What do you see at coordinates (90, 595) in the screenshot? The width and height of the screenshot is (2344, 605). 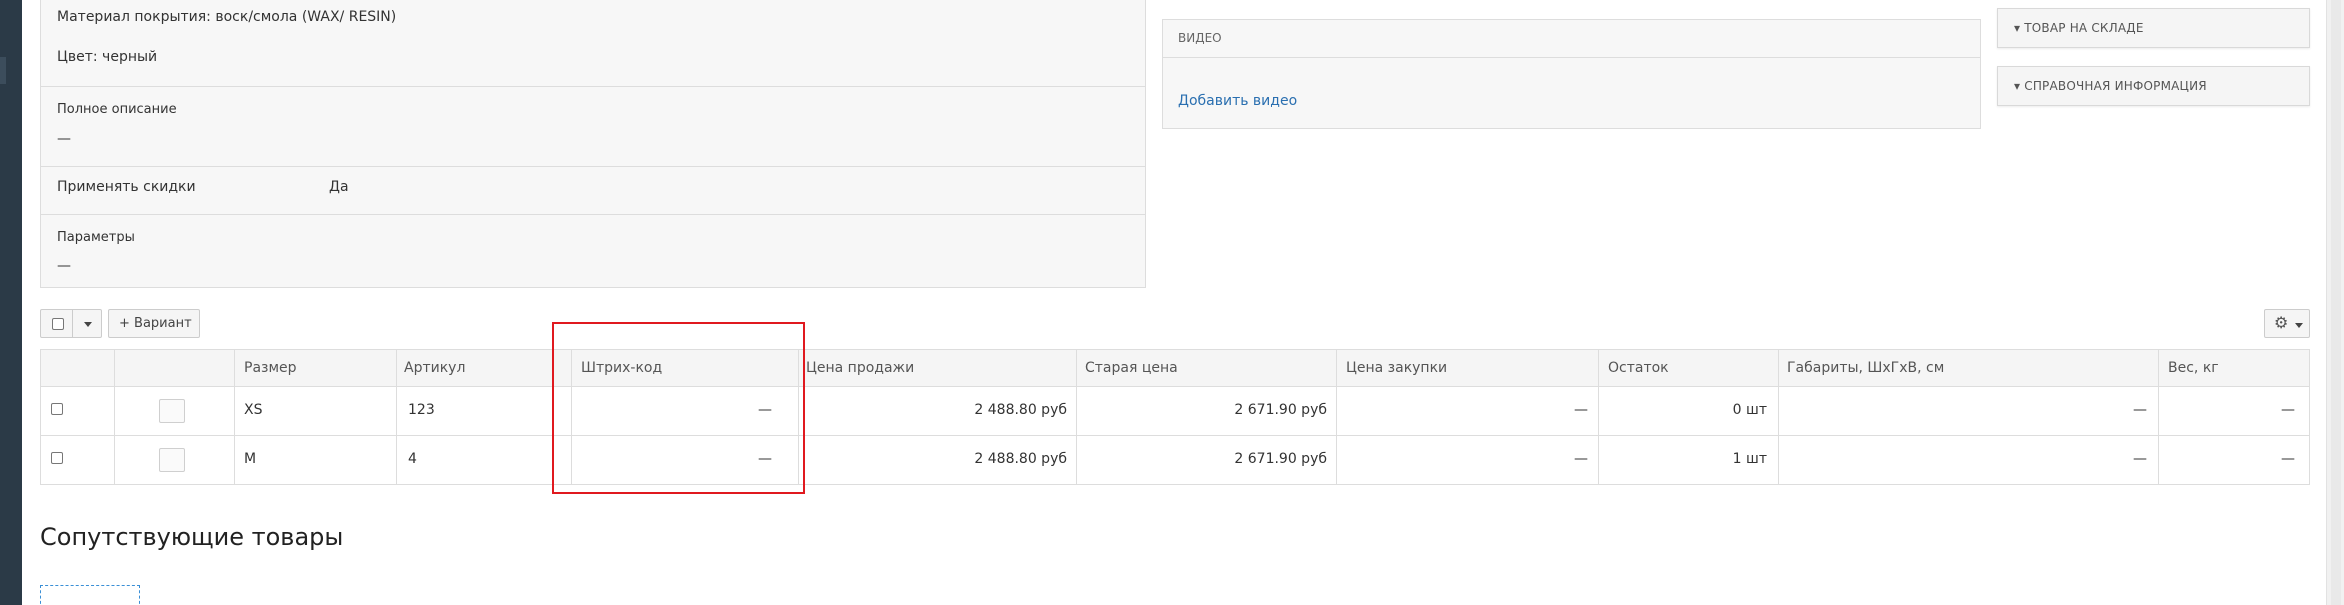 I see `add-related-product-dropzone` at bounding box center [90, 595].